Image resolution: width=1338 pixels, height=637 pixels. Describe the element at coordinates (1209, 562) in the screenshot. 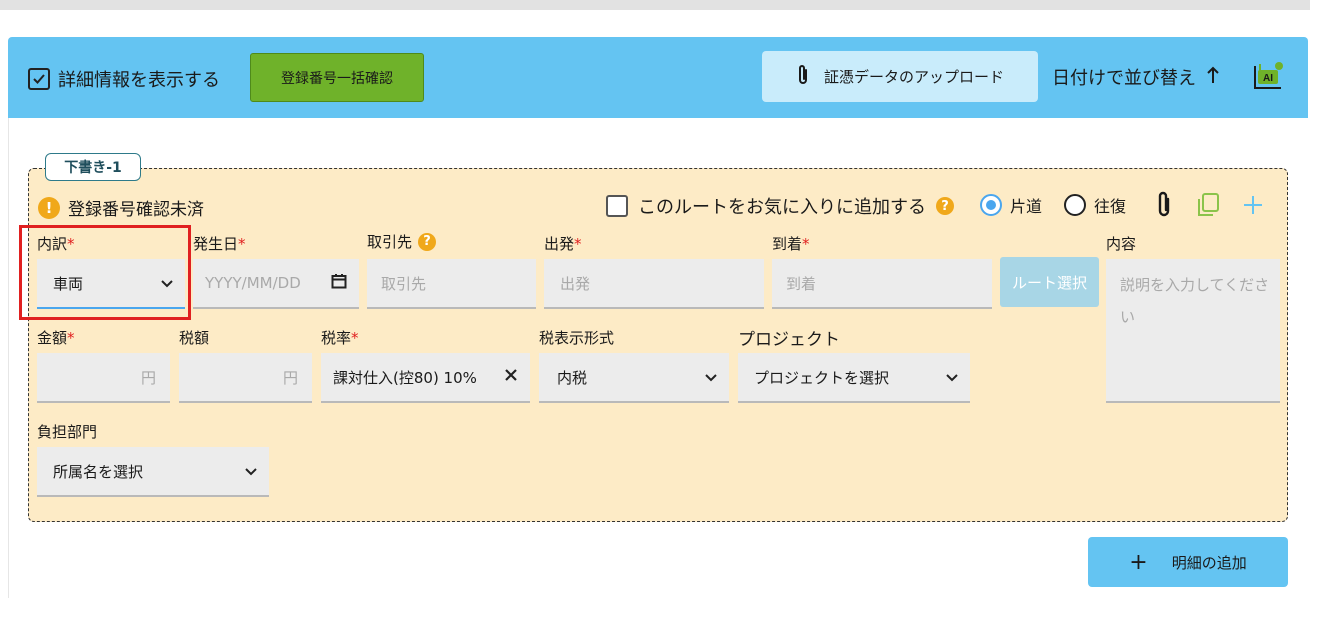

I see `add-line-label: 明細の追加` at that location.